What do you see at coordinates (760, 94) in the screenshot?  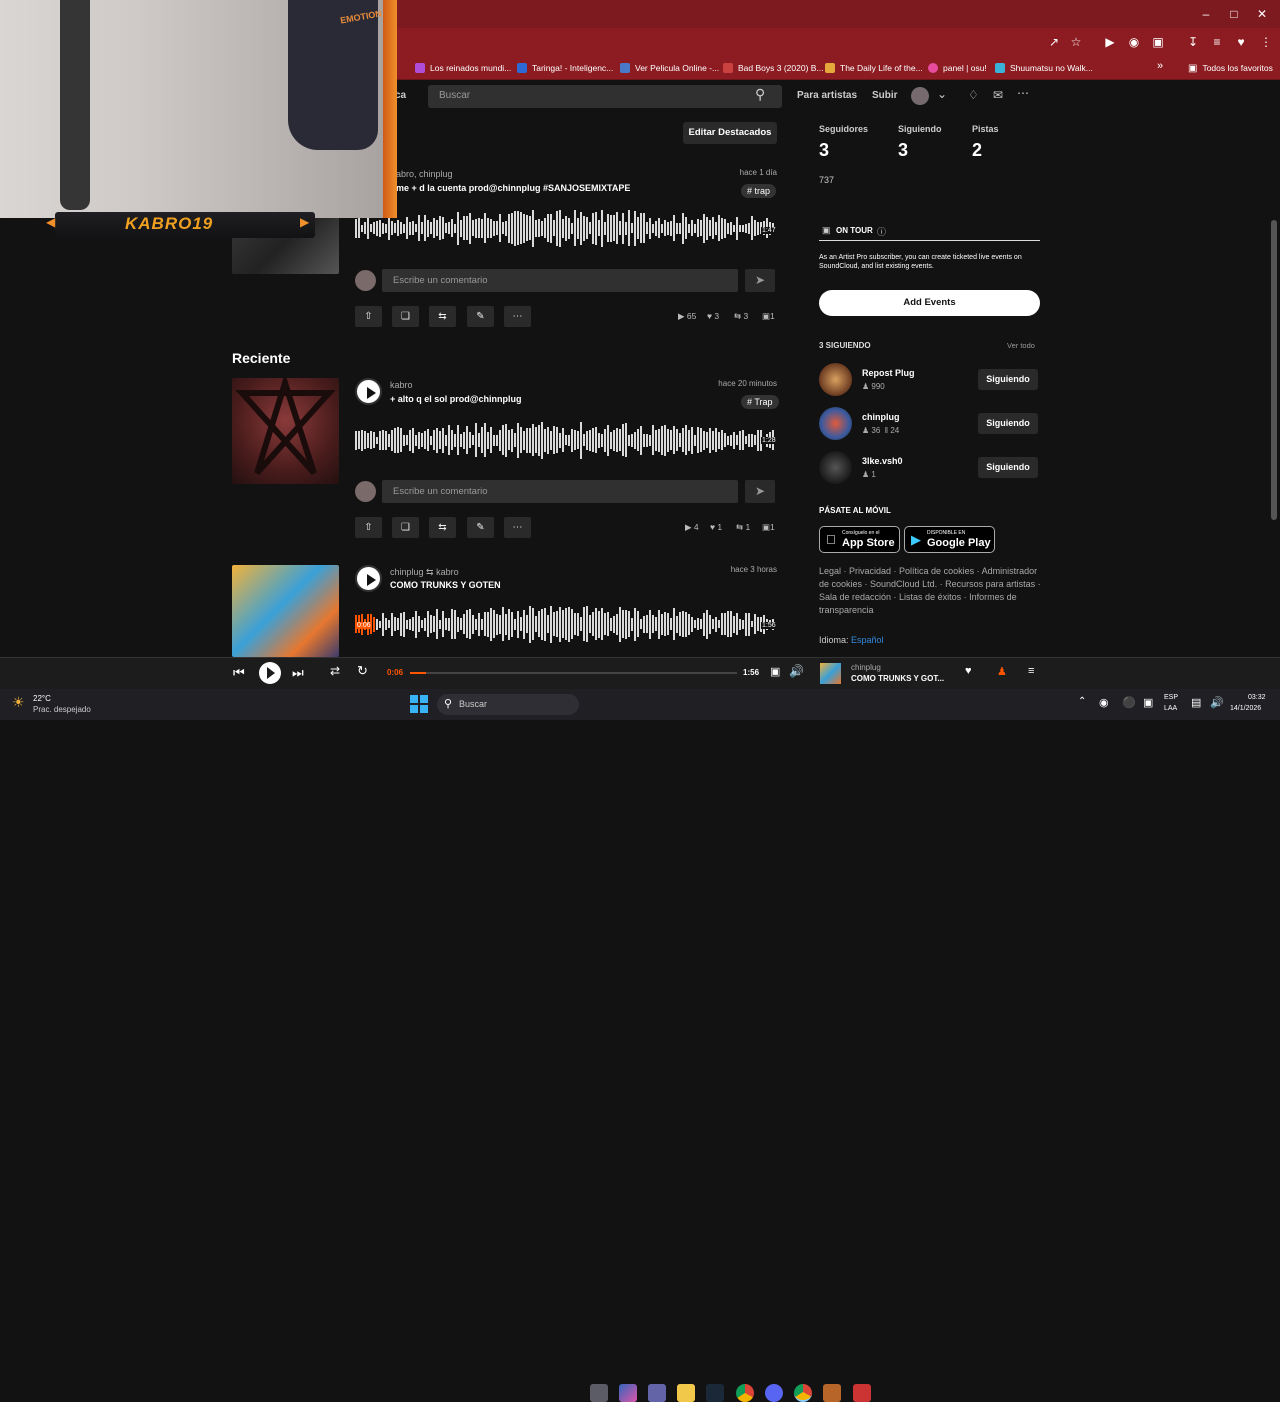 I see `search-icon: ⚲` at bounding box center [760, 94].